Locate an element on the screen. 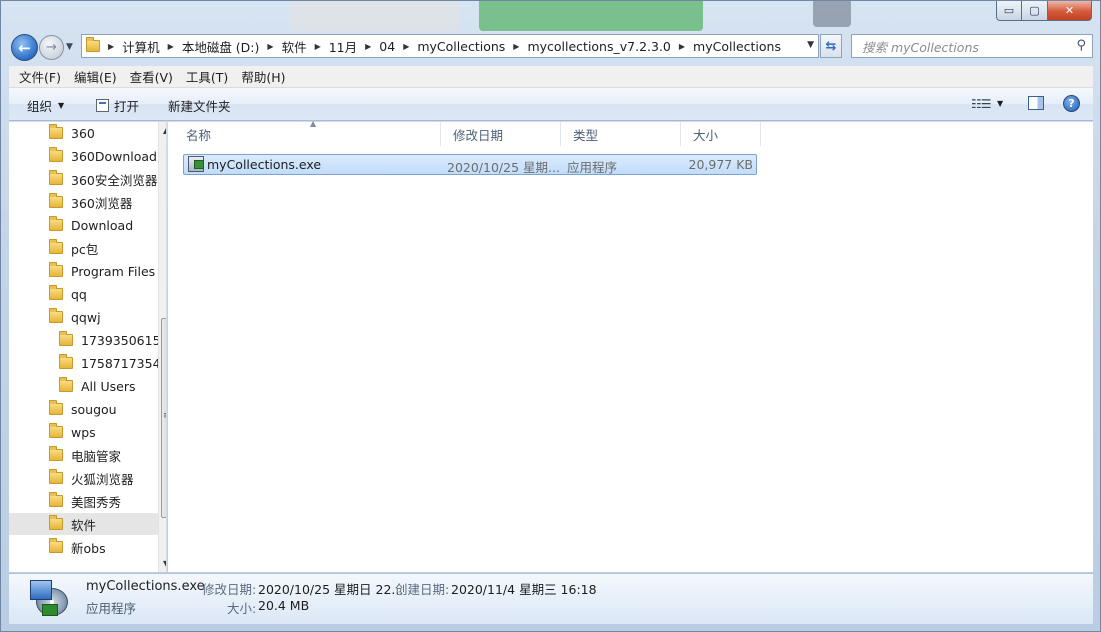 The height and width of the screenshot is (632, 1101). tree-item: qq is located at coordinates (68, 294).